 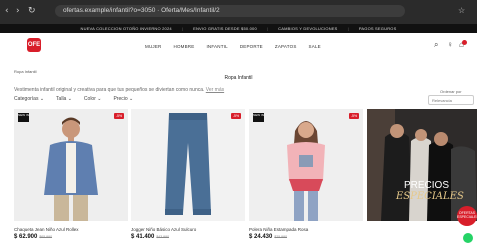 I want to click on product-name: Polera Niña Estampada Rosa, so click(x=278, y=229).